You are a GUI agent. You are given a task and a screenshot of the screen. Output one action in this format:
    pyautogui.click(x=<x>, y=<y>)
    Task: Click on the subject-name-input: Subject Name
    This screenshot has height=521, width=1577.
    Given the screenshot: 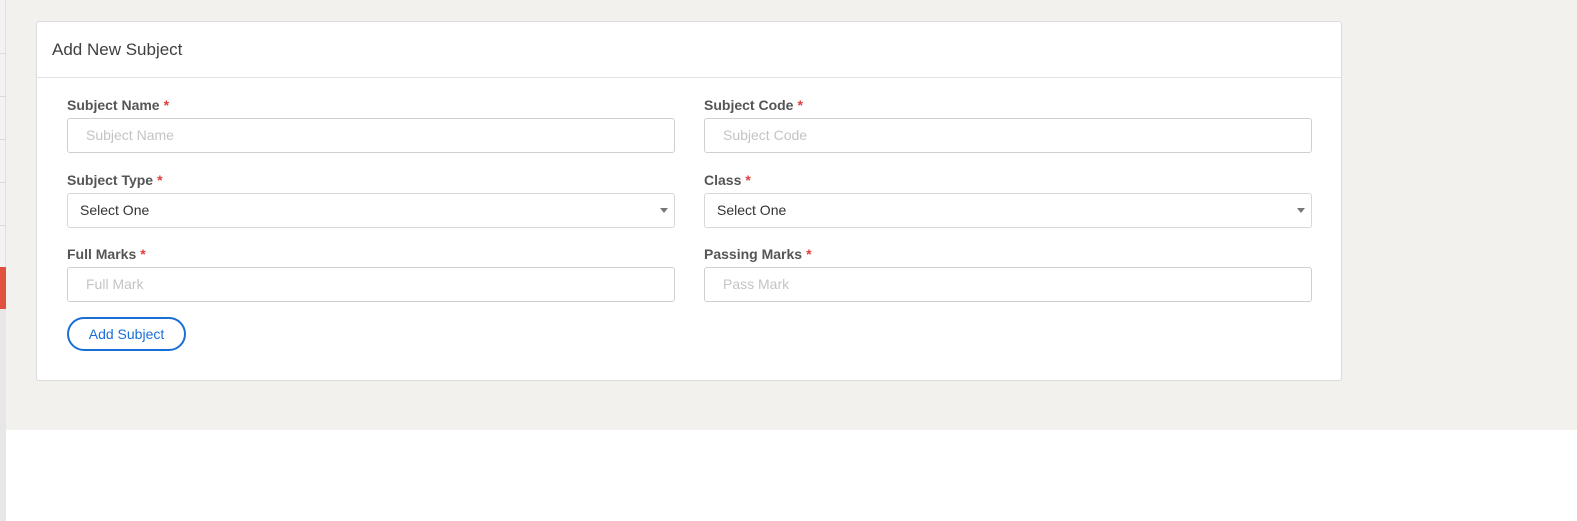 What is the action you would take?
    pyautogui.click(x=371, y=135)
    